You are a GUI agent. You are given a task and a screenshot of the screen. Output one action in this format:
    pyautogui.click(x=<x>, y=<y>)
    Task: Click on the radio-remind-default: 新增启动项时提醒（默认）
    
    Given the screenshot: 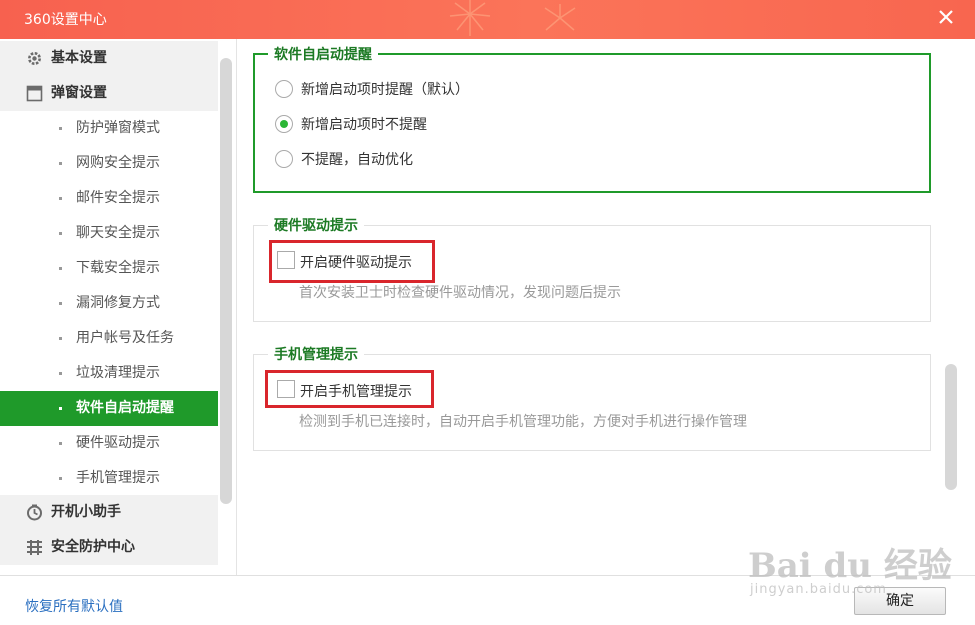 What is the action you would take?
    pyautogui.click(x=425, y=90)
    